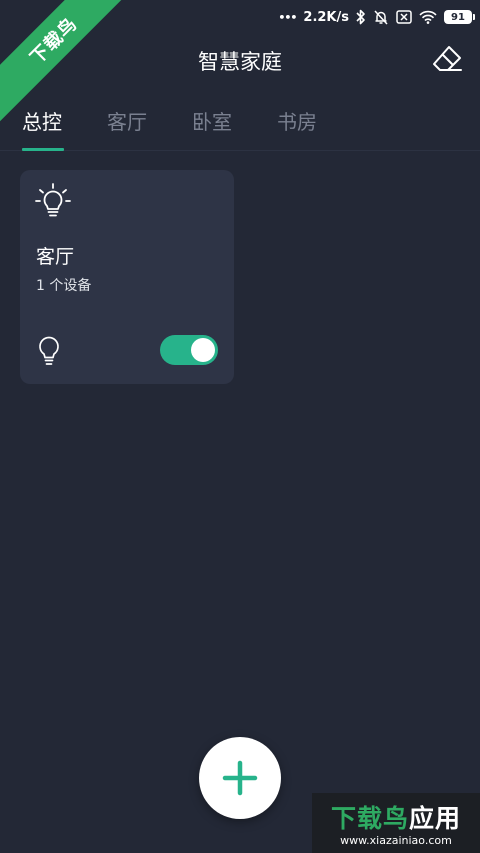 The height and width of the screenshot is (853, 480). What do you see at coordinates (213, 128) in the screenshot?
I see `tab-bedroom: 卧室` at bounding box center [213, 128].